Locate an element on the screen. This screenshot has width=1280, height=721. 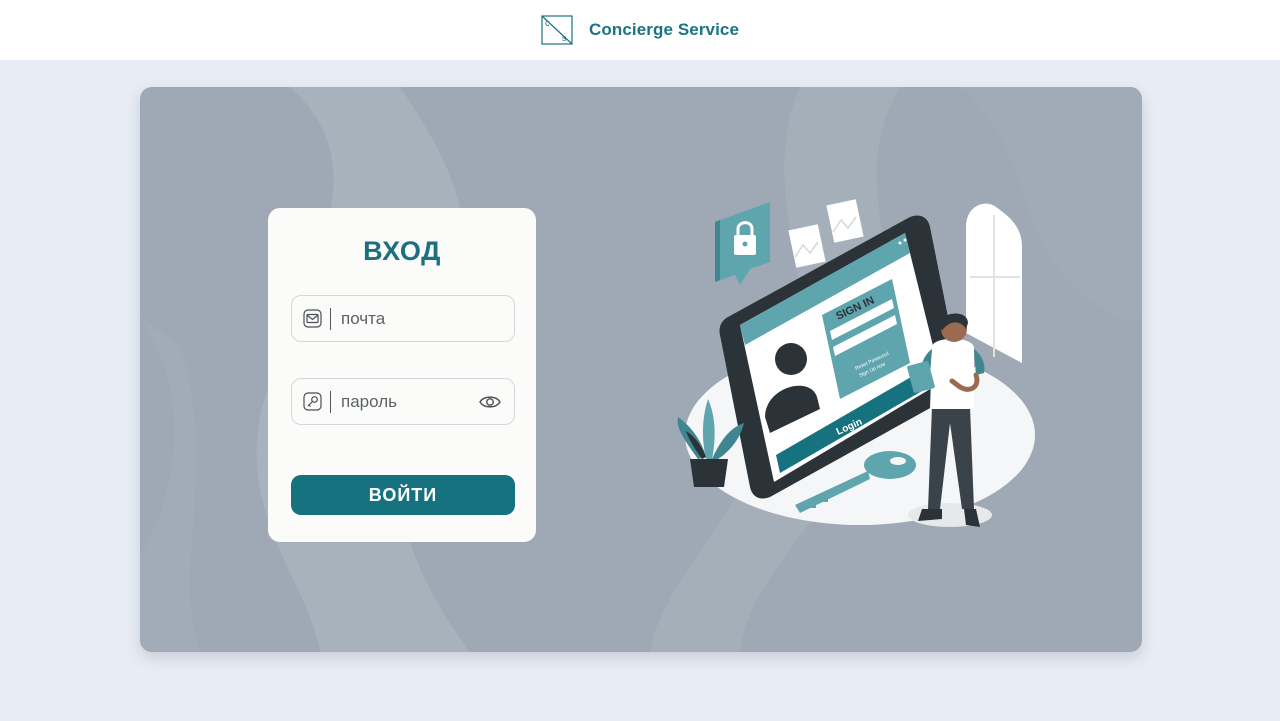
key-icon is located at coordinates (312, 401).